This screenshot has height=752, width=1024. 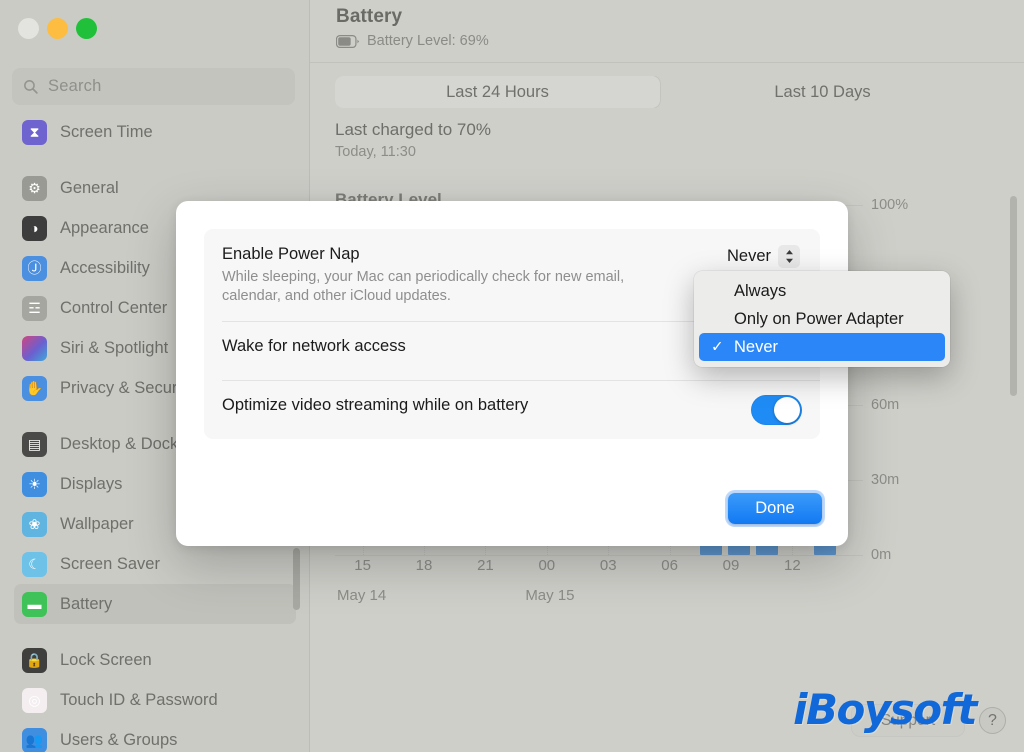 I want to click on sidebar-item-label: Siri & Spotlight, so click(x=114, y=347).